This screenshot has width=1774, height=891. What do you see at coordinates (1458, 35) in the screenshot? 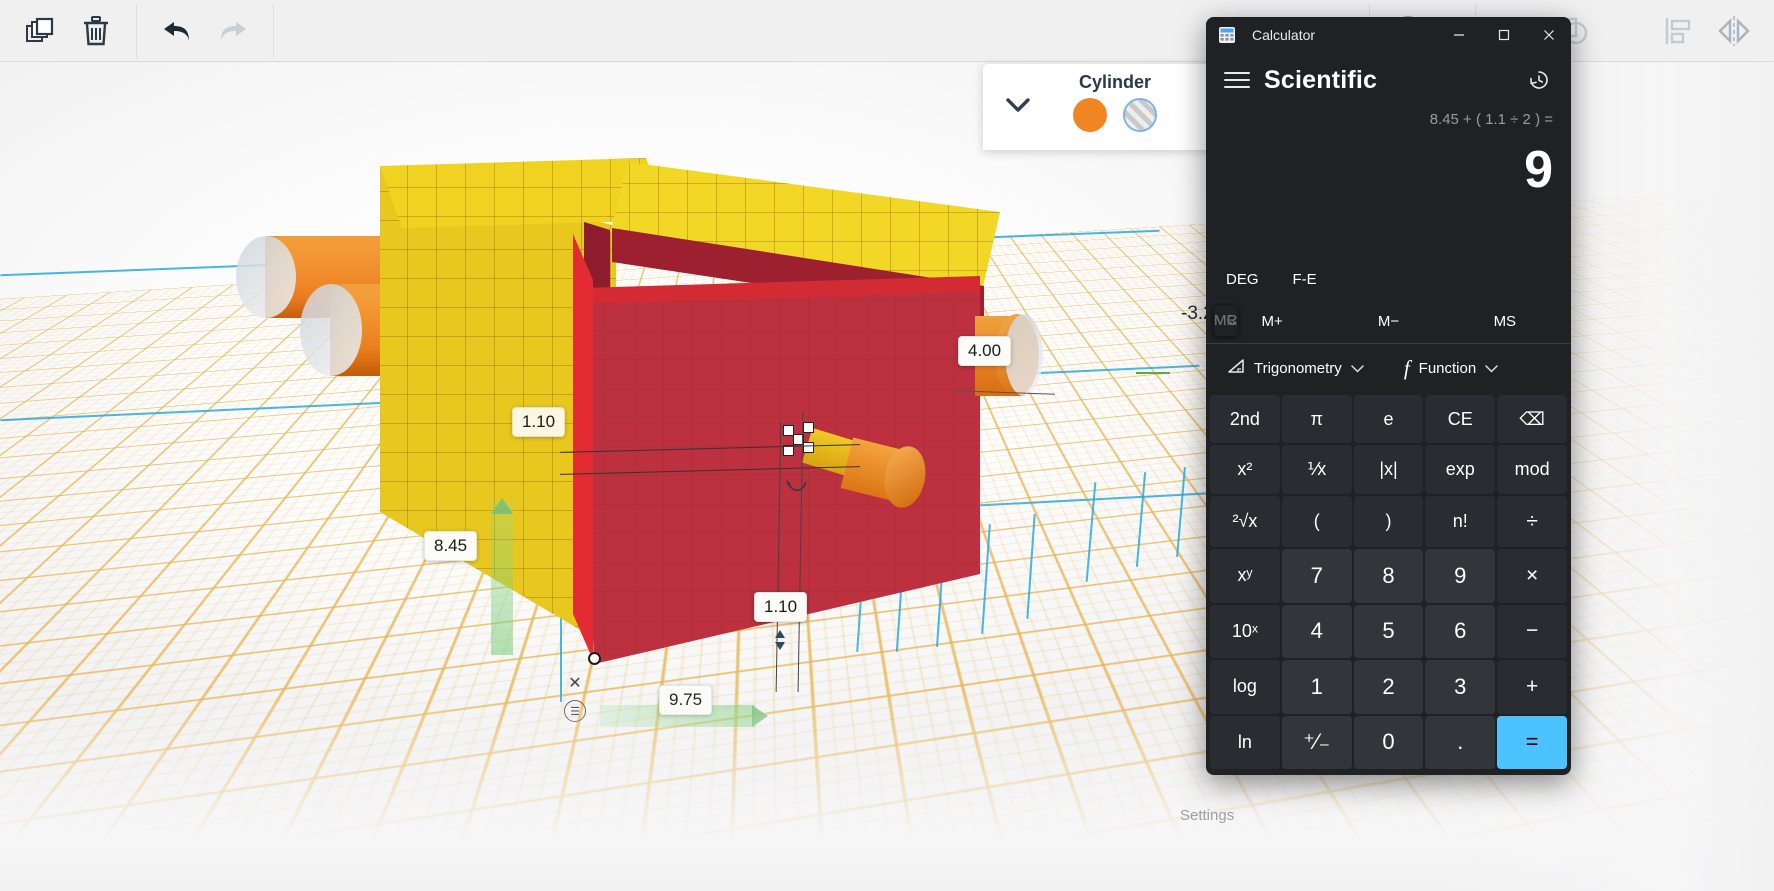
I see `minimize-button` at bounding box center [1458, 35].